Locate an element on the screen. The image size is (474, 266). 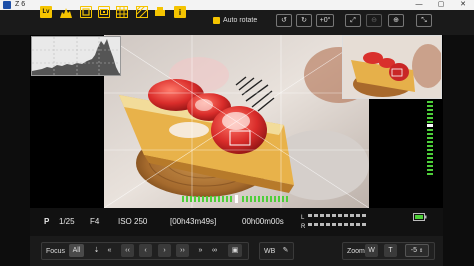
vertical-level-meter is located at coordinates (430, 139).